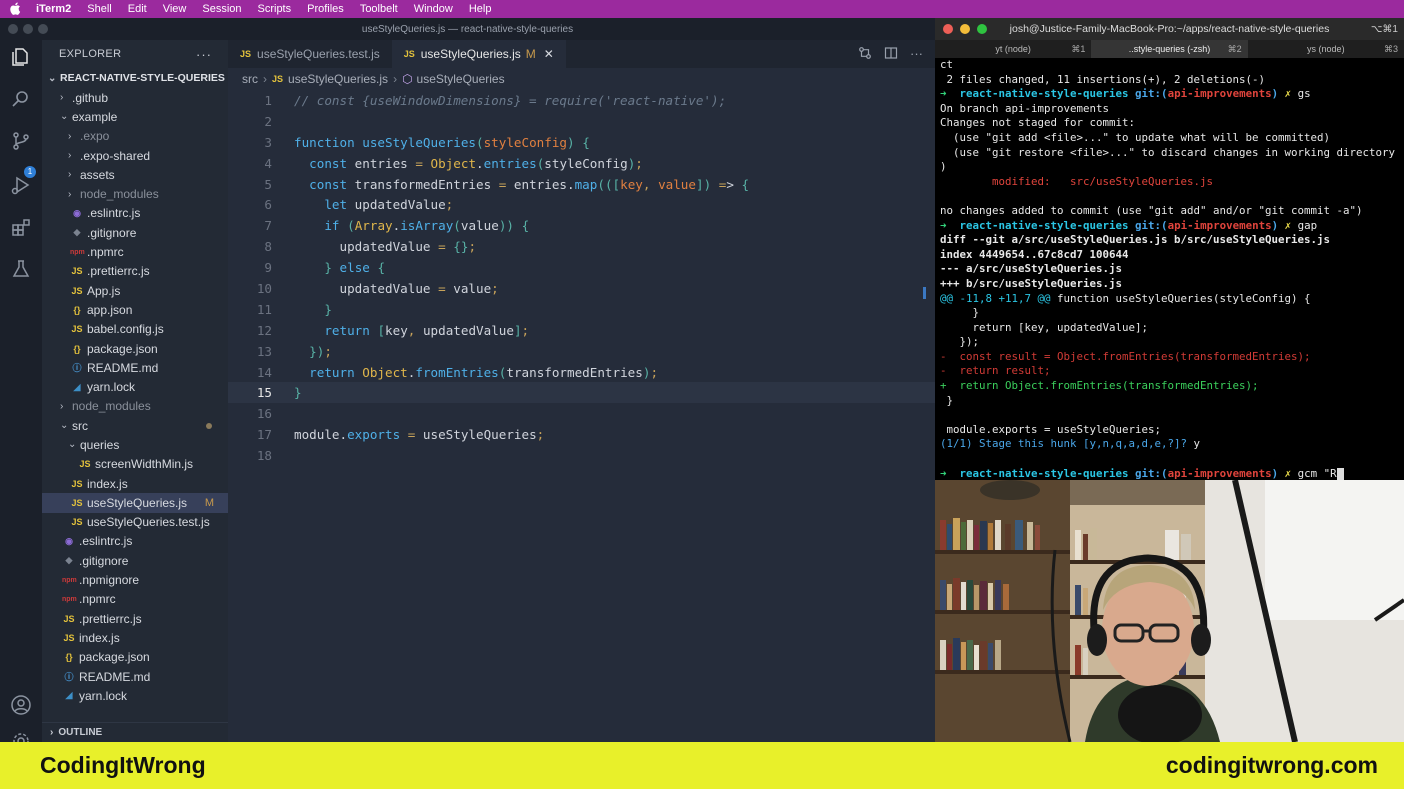  Describe the element at coordinates (135, 155) in the screenshot. I see `tree-folder: › .expo-shared` at that location.